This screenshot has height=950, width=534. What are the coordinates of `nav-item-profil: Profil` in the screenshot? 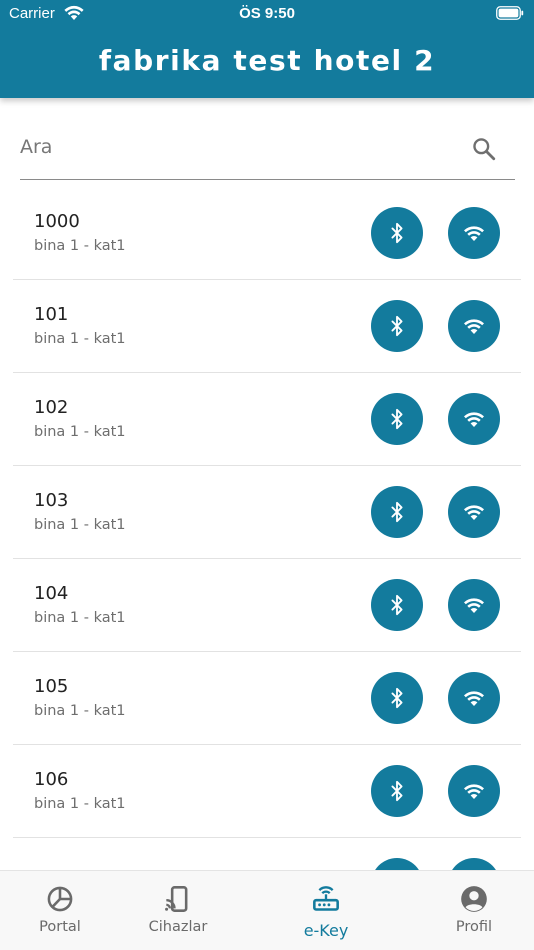 It's located at (474, 910).